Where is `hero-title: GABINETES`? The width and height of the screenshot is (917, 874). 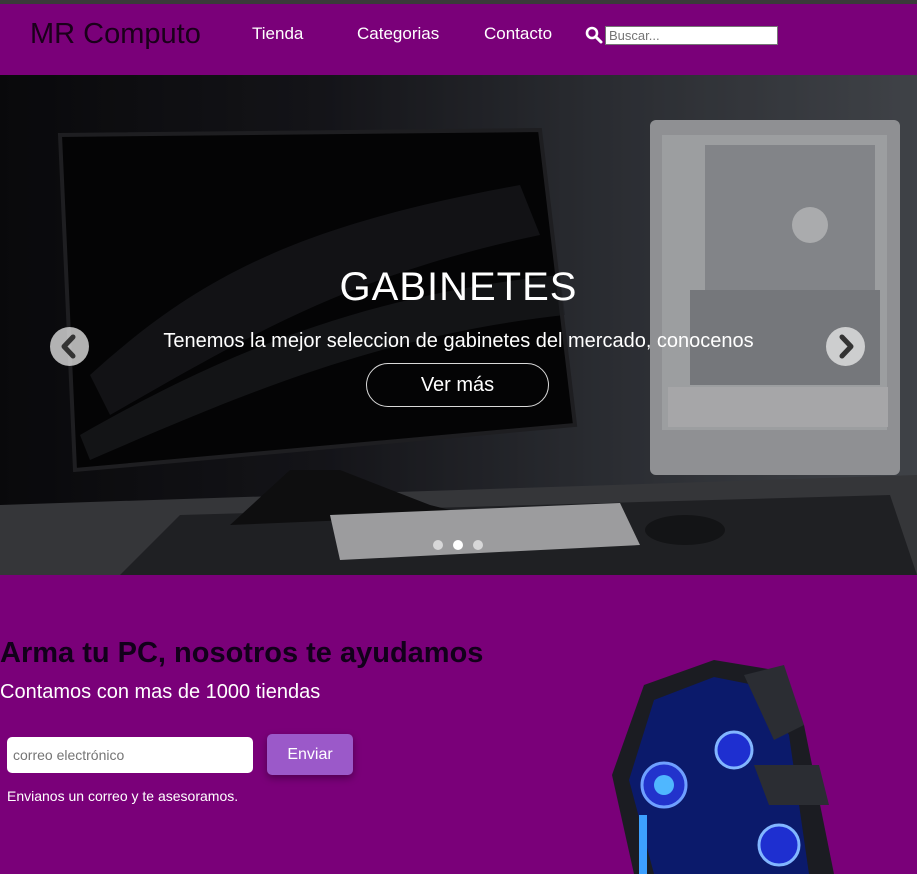 hero-title: GABINETES is located at coordinates (458, 287).